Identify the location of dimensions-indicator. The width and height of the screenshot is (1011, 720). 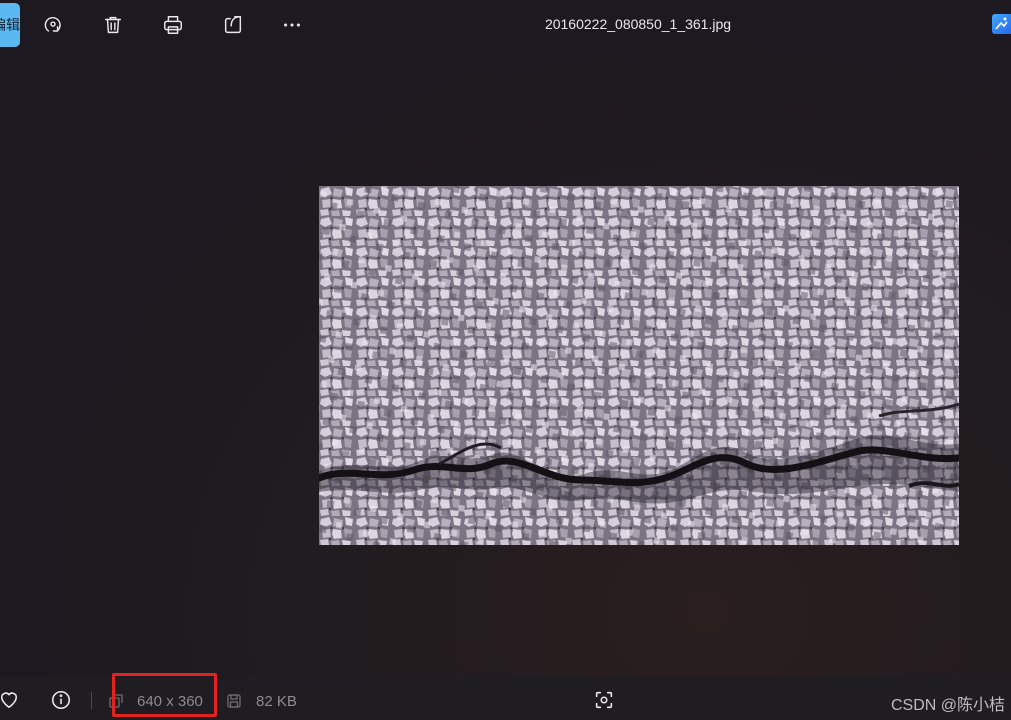
(116, 701).